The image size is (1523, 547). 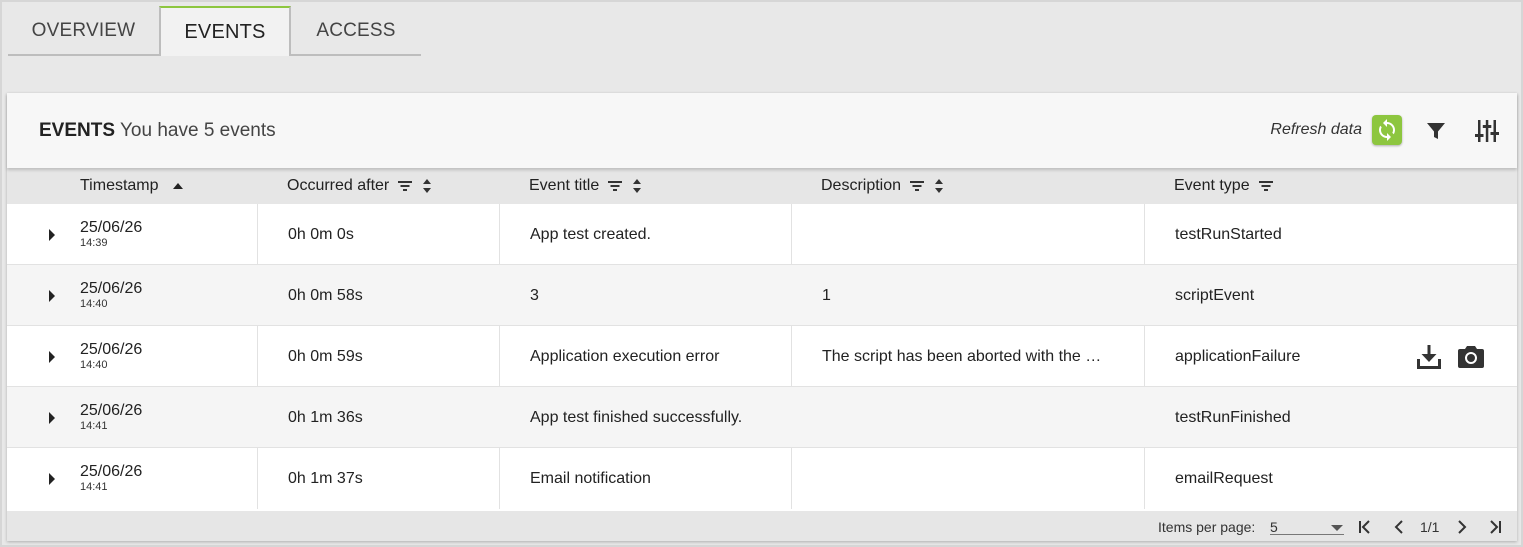 I want to click on last-page-icon, so click(x=1495, y=527).